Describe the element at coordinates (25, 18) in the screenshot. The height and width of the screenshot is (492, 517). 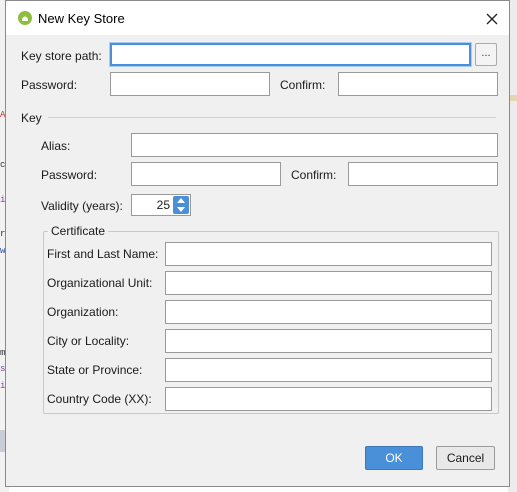
I see `android-icon` at that location.